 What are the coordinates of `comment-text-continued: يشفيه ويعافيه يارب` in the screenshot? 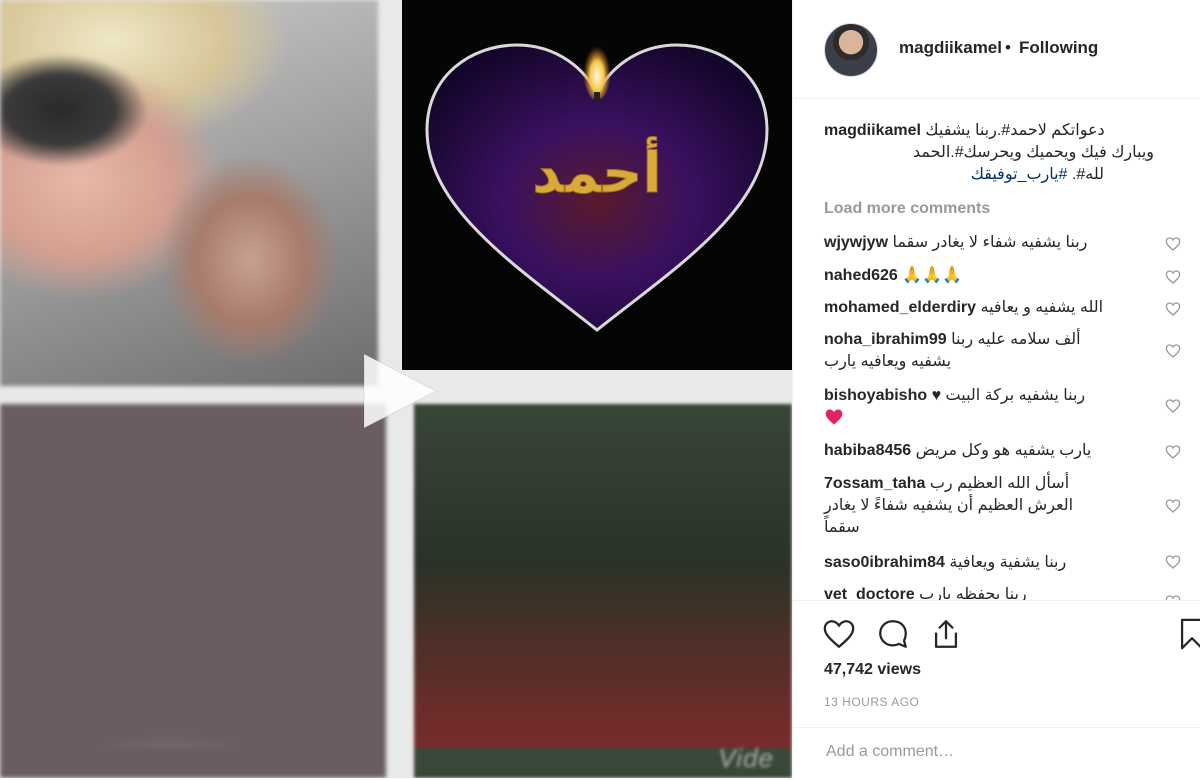 It's located at (888, 361).